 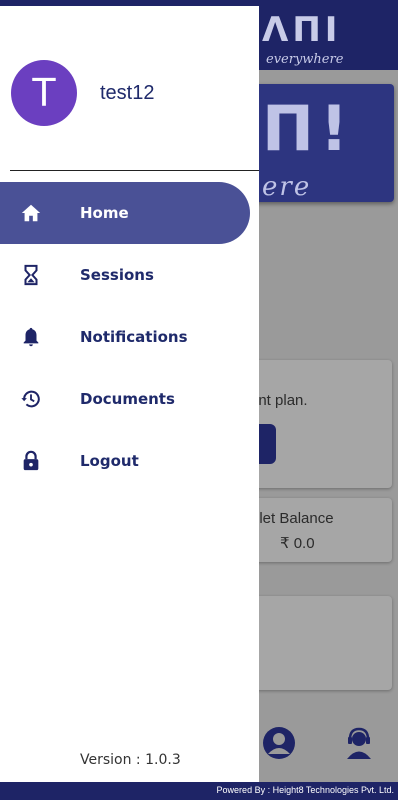 What do you see at coordinates (30, 399) in the screenshot?
I see `history-icon` at bounding box center [30, 399].